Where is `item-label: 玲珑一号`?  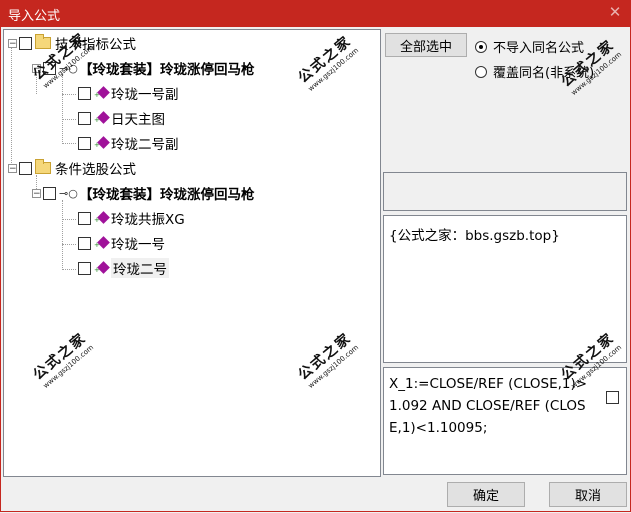 item-label: 玲珑一号 is located at coordinates (138, 245).